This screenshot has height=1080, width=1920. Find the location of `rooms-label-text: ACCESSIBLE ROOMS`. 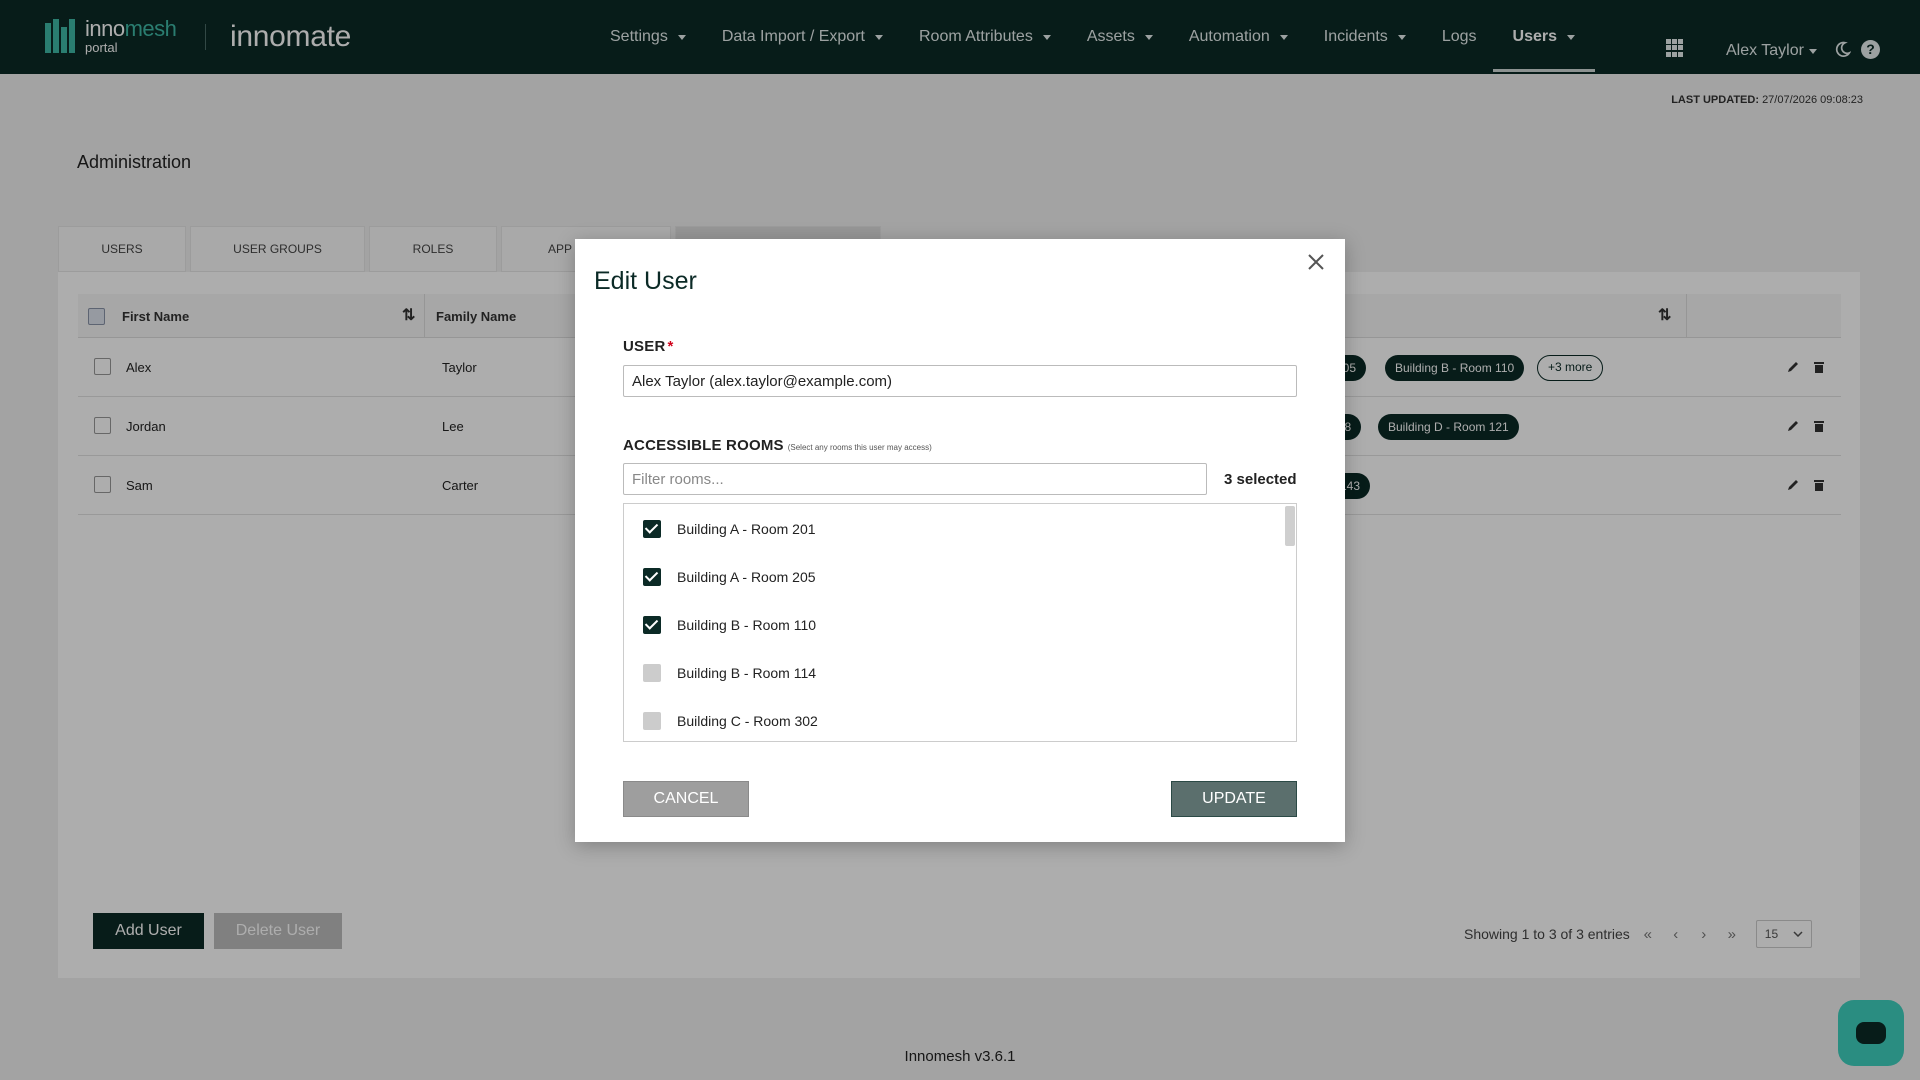

rooms-label-text: ACCESSIBLE ROOMS is located at coordinates (703, 445).